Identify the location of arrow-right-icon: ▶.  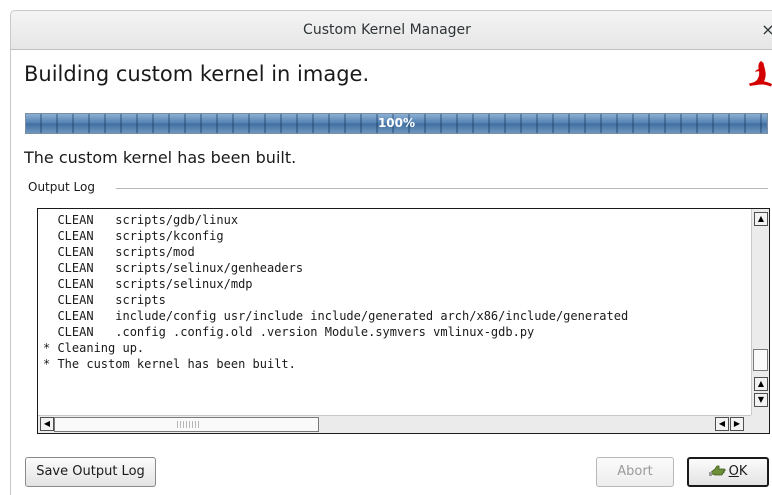
(737, 423).